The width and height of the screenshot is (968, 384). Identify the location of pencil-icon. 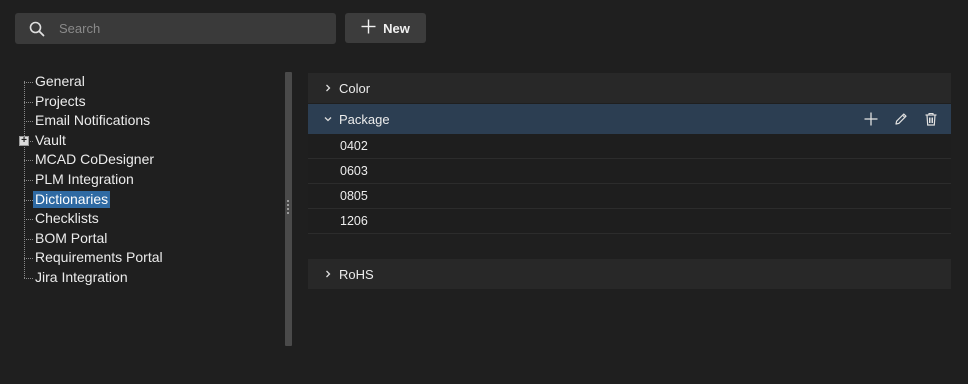
(901, 119).